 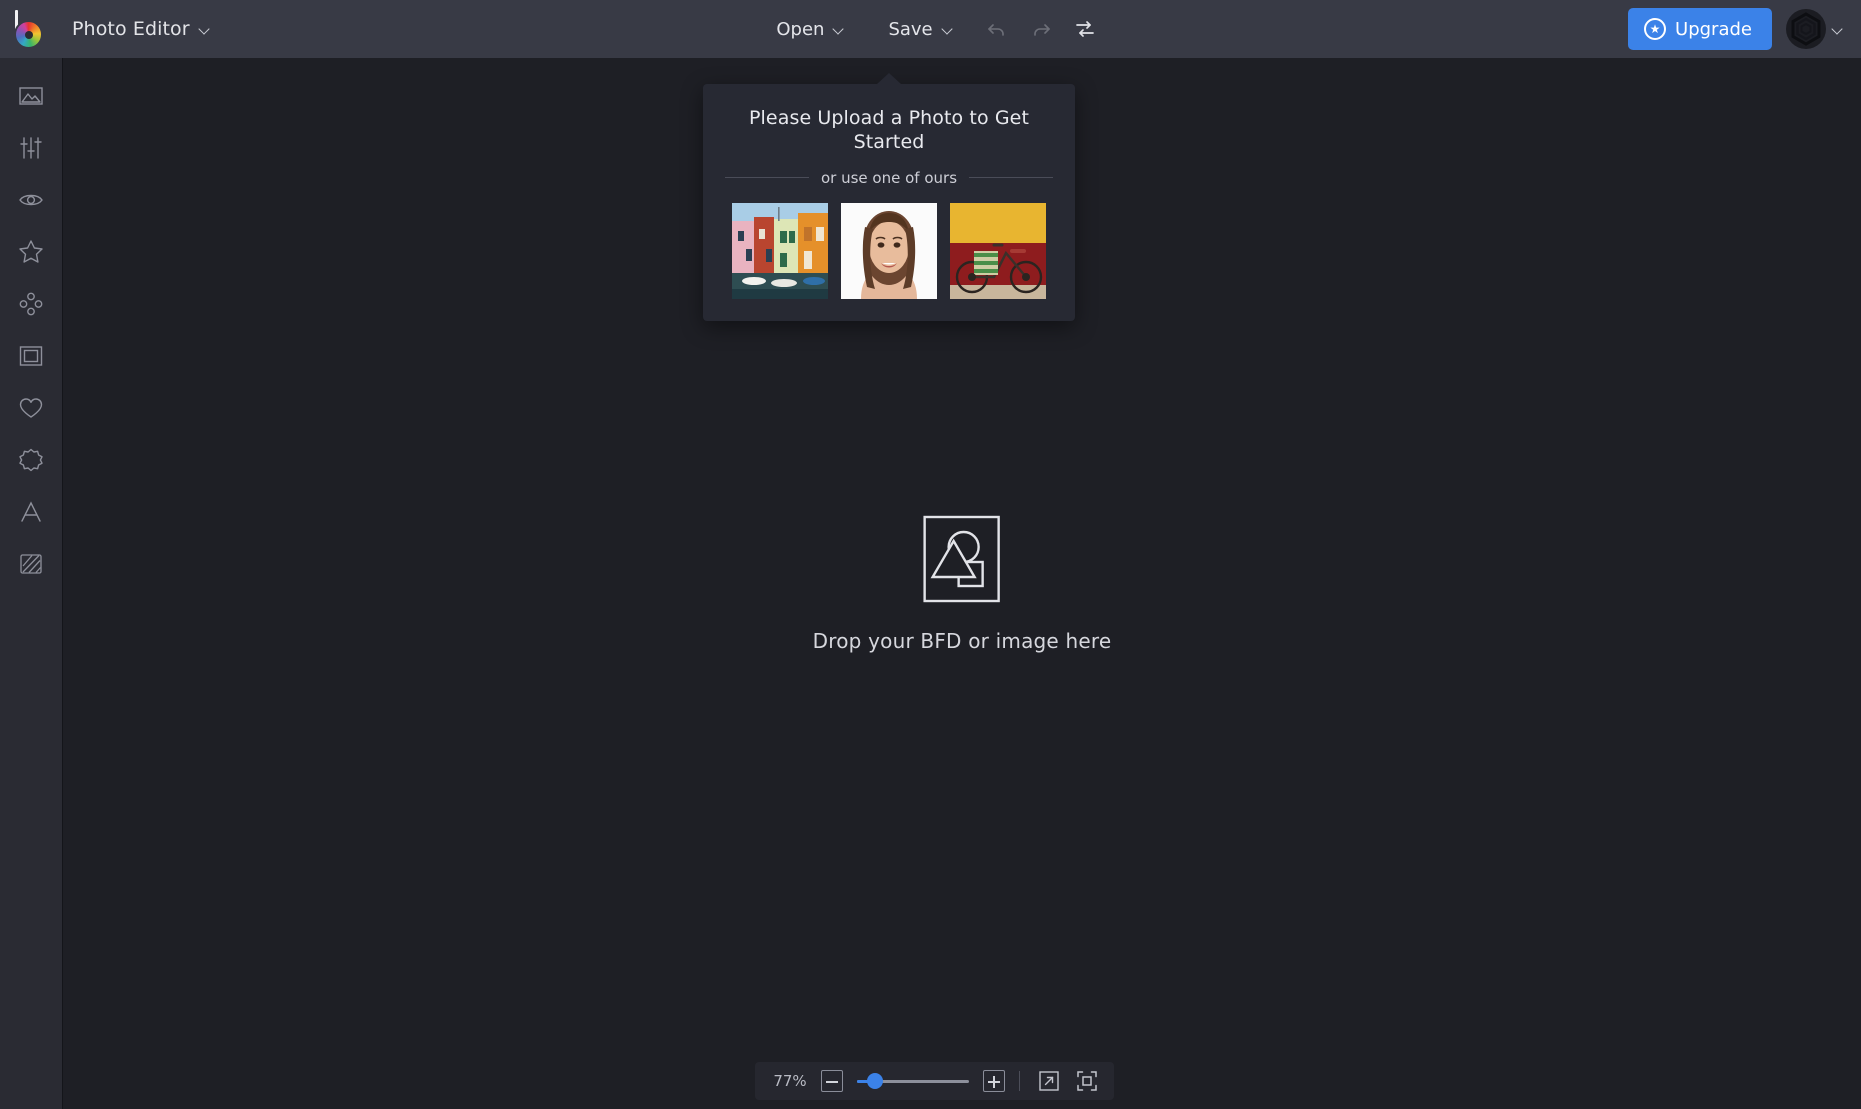 I want to click on star-icon: ★, so click(x=1655, y=29).